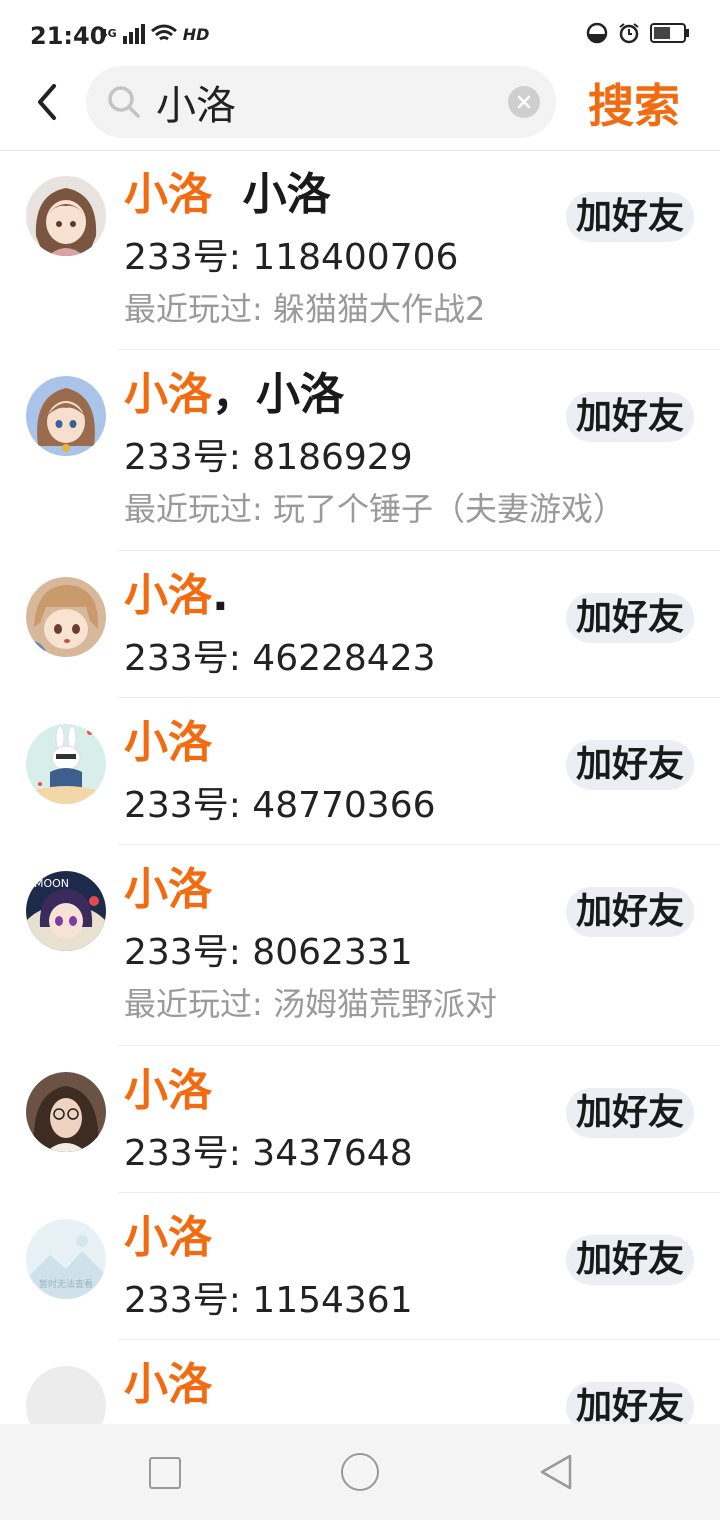 Image resolution: width=720 pixels, height=1520 pixels. Describe the element at coordinates (165, 1473) in the screenshot. I see `recent-apps-icon` at that location.